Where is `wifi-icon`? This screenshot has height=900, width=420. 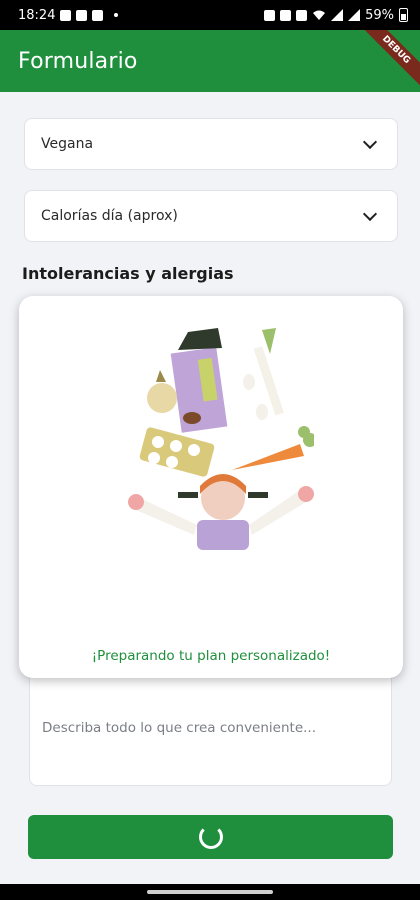 wifi-icon is located at coordinates (319, 15).